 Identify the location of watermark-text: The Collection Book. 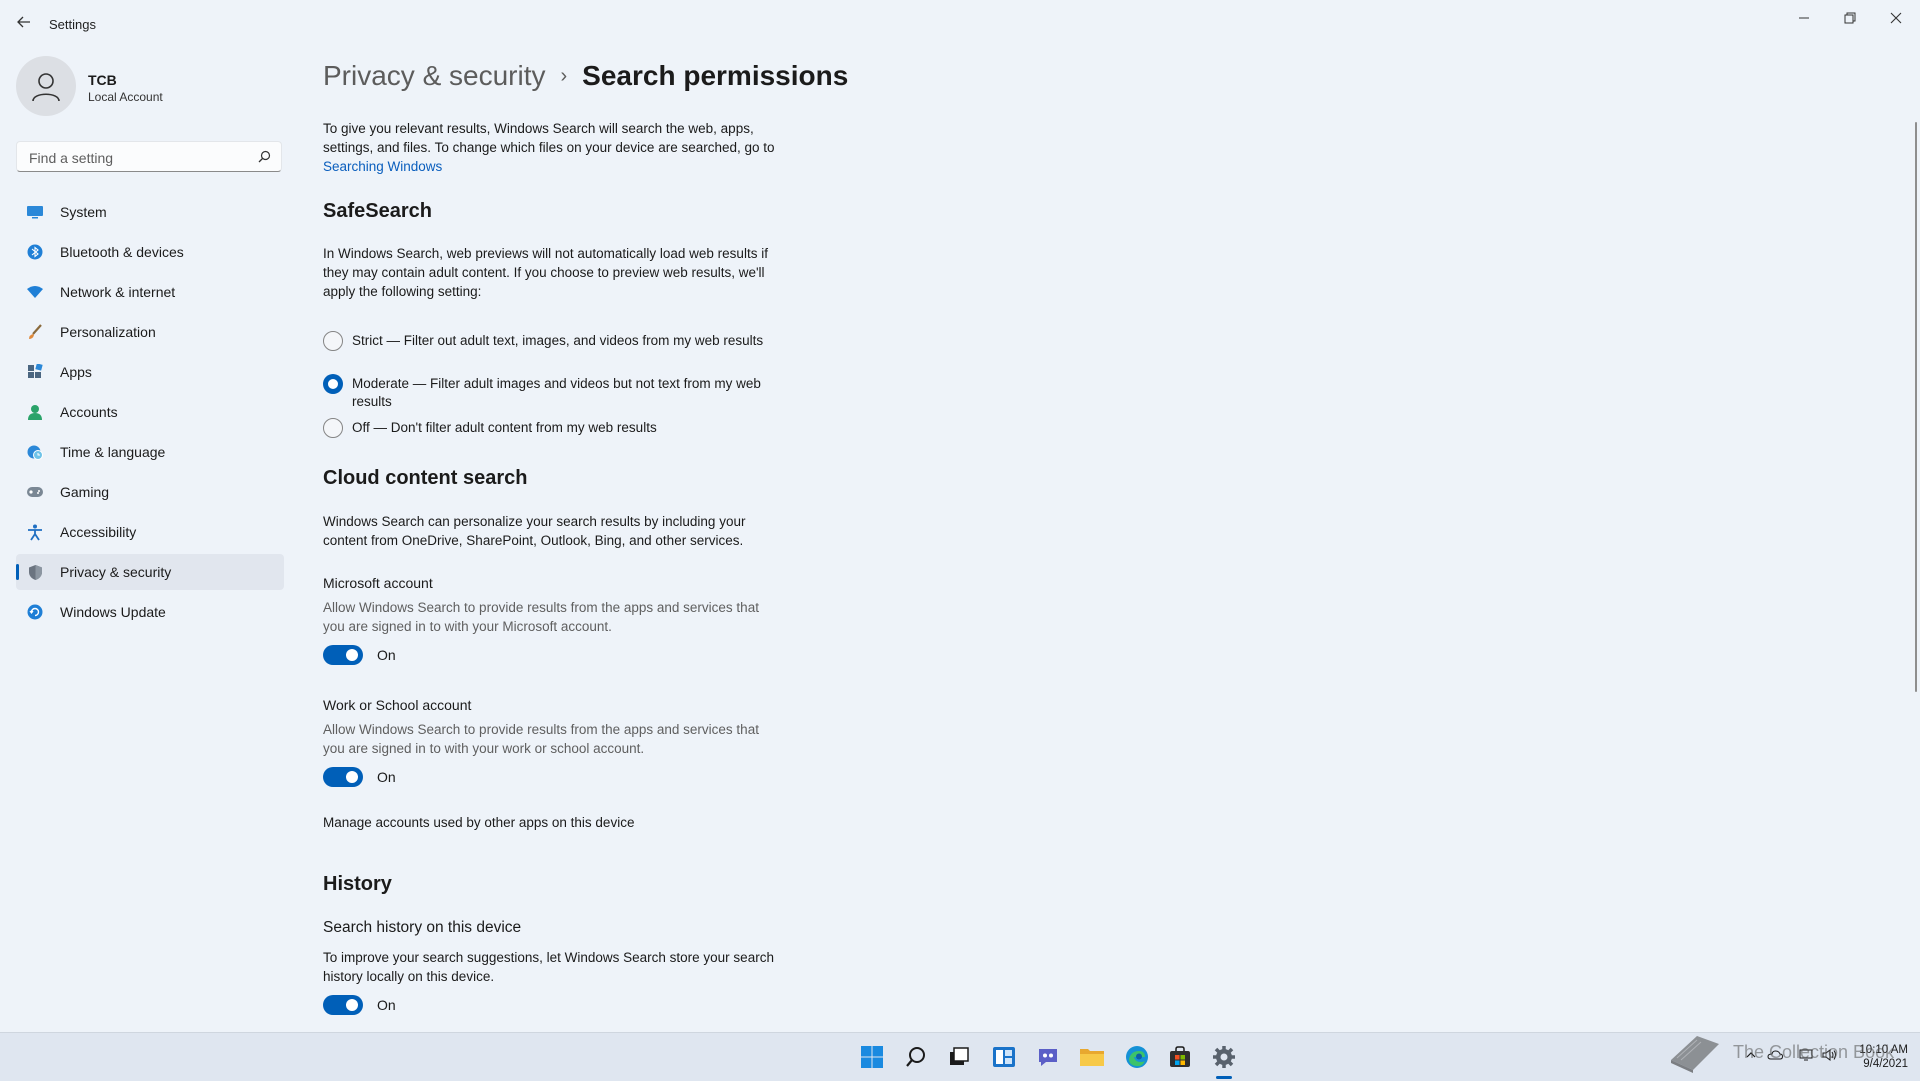
(1814, 1052).